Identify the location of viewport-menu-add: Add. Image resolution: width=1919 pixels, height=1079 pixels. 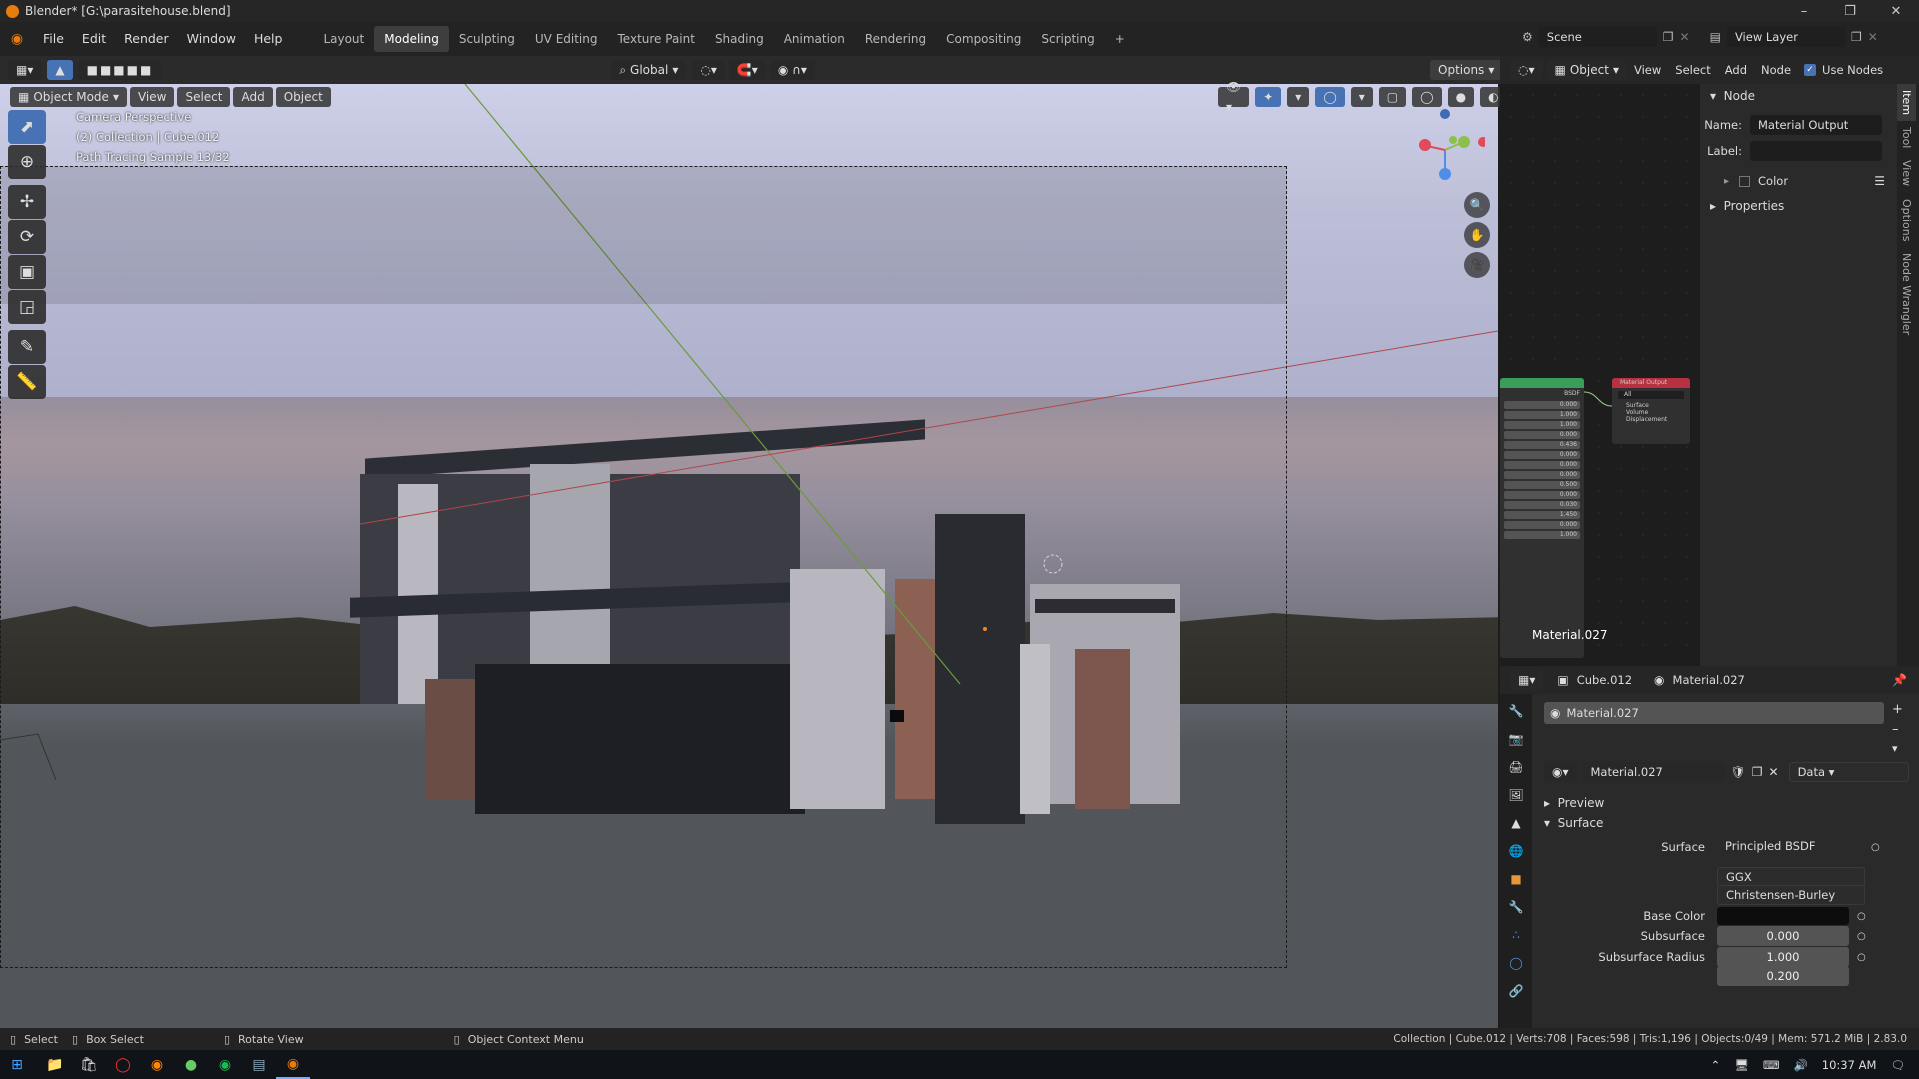
(253, 97).